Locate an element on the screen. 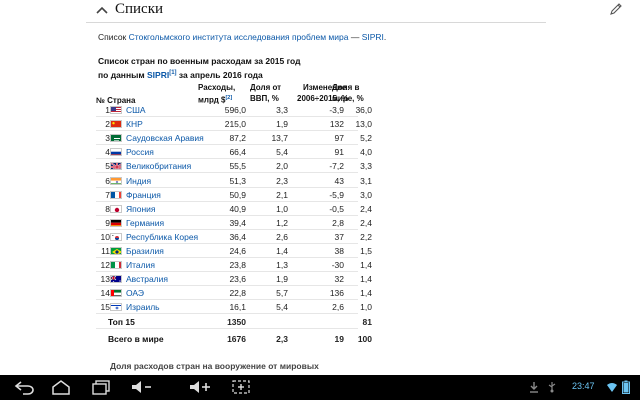  country-link: Израиль is located at coordinates (143, 307).